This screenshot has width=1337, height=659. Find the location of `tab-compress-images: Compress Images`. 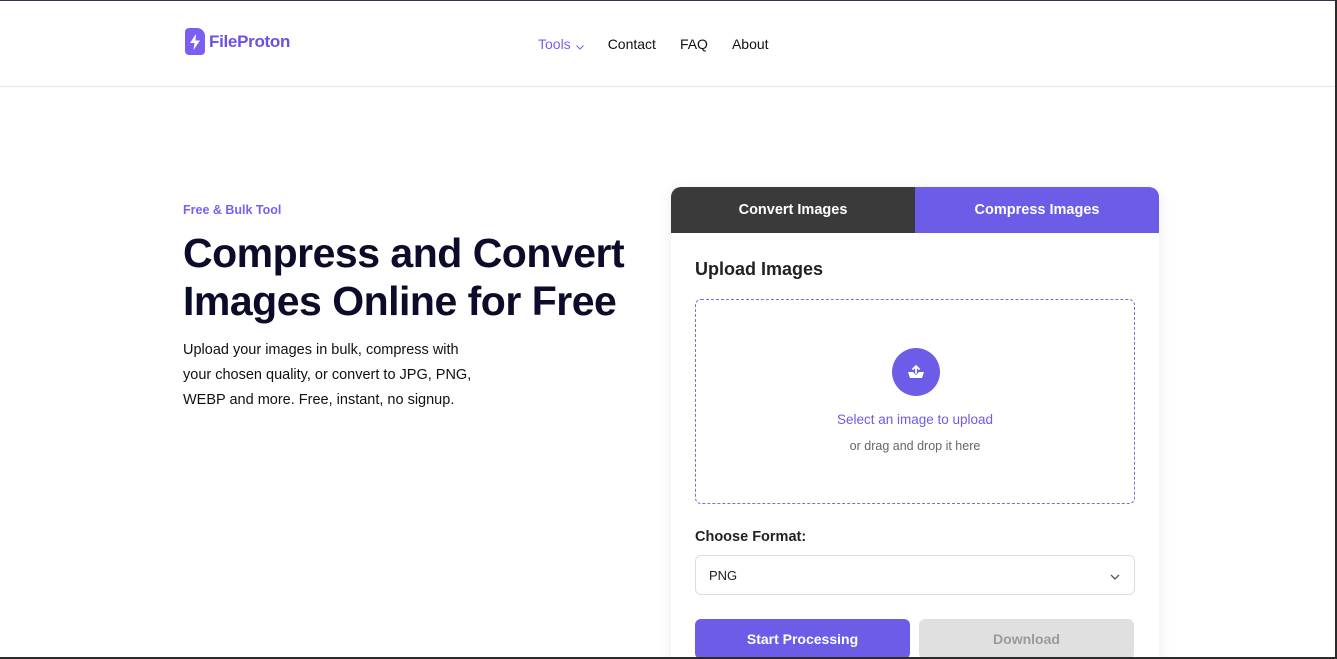

tab-compress-images: Compress Images is located at coordinates (1037, 210).